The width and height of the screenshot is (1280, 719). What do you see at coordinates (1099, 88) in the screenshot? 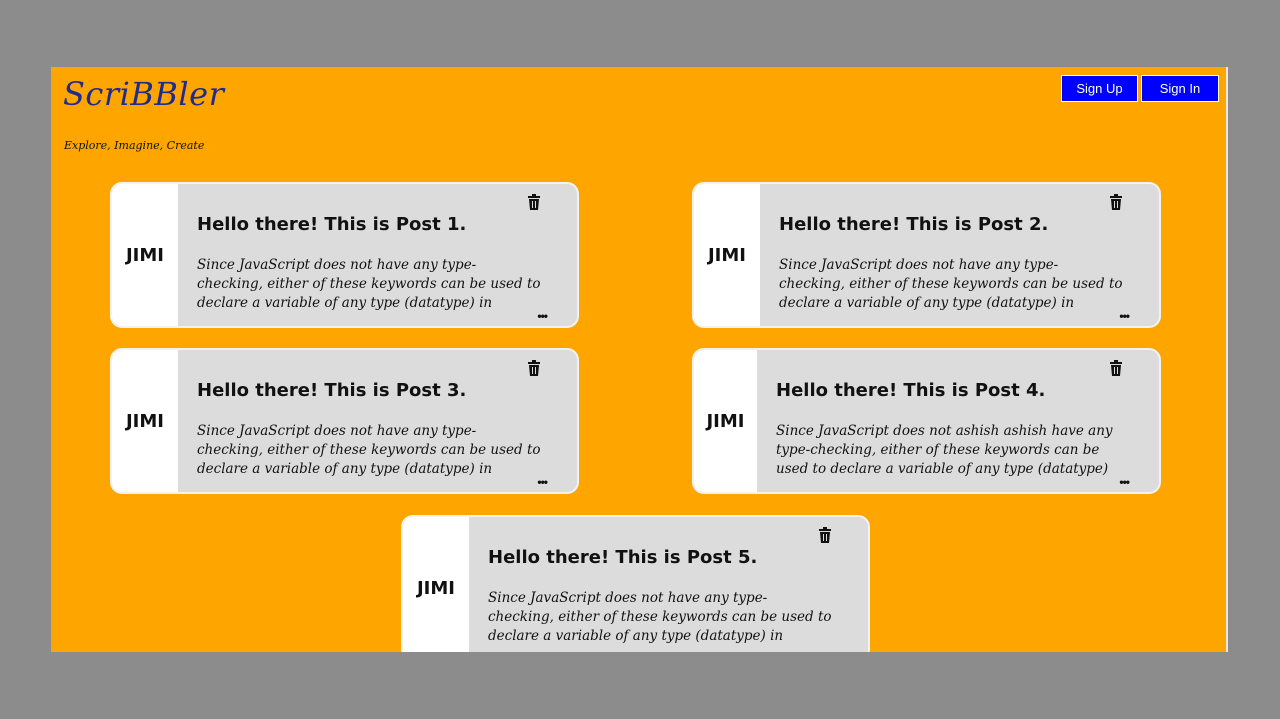
I see `sign-up-button: Sign Up` at bounding box center [1099, 88].